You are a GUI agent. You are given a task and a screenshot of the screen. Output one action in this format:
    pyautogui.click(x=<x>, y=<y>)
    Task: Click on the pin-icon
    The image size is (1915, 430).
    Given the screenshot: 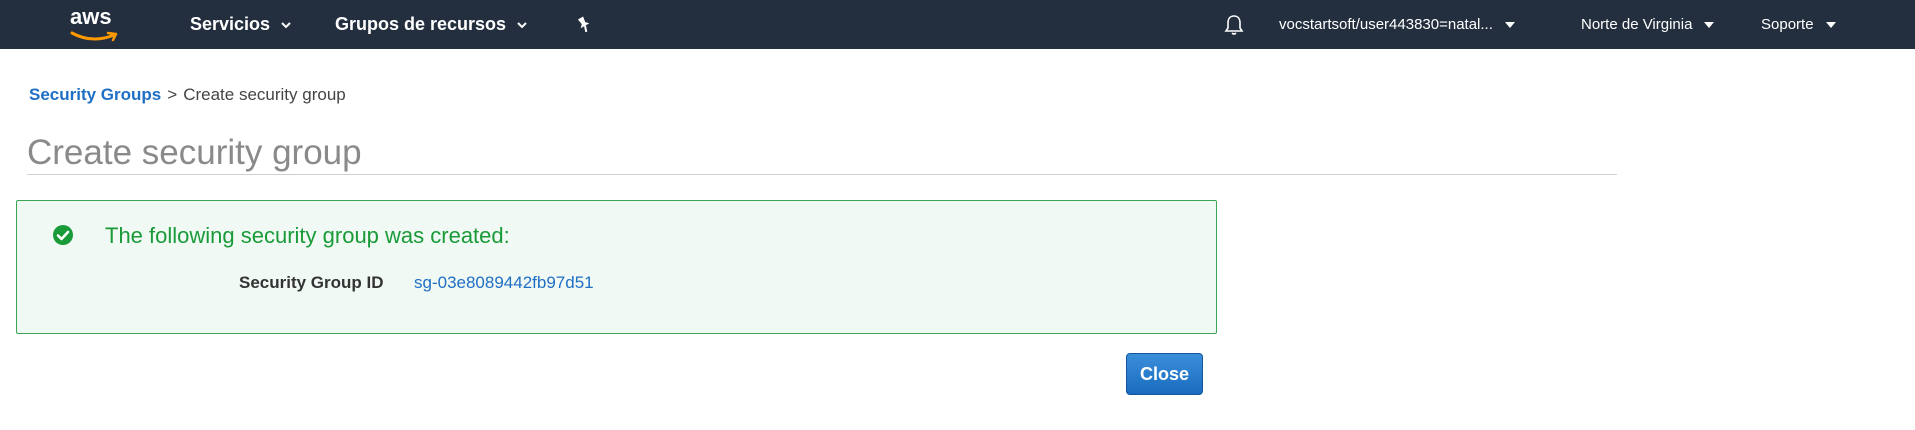 What is the action you would take?
    pyautogui.click(x=583, y=23)
    